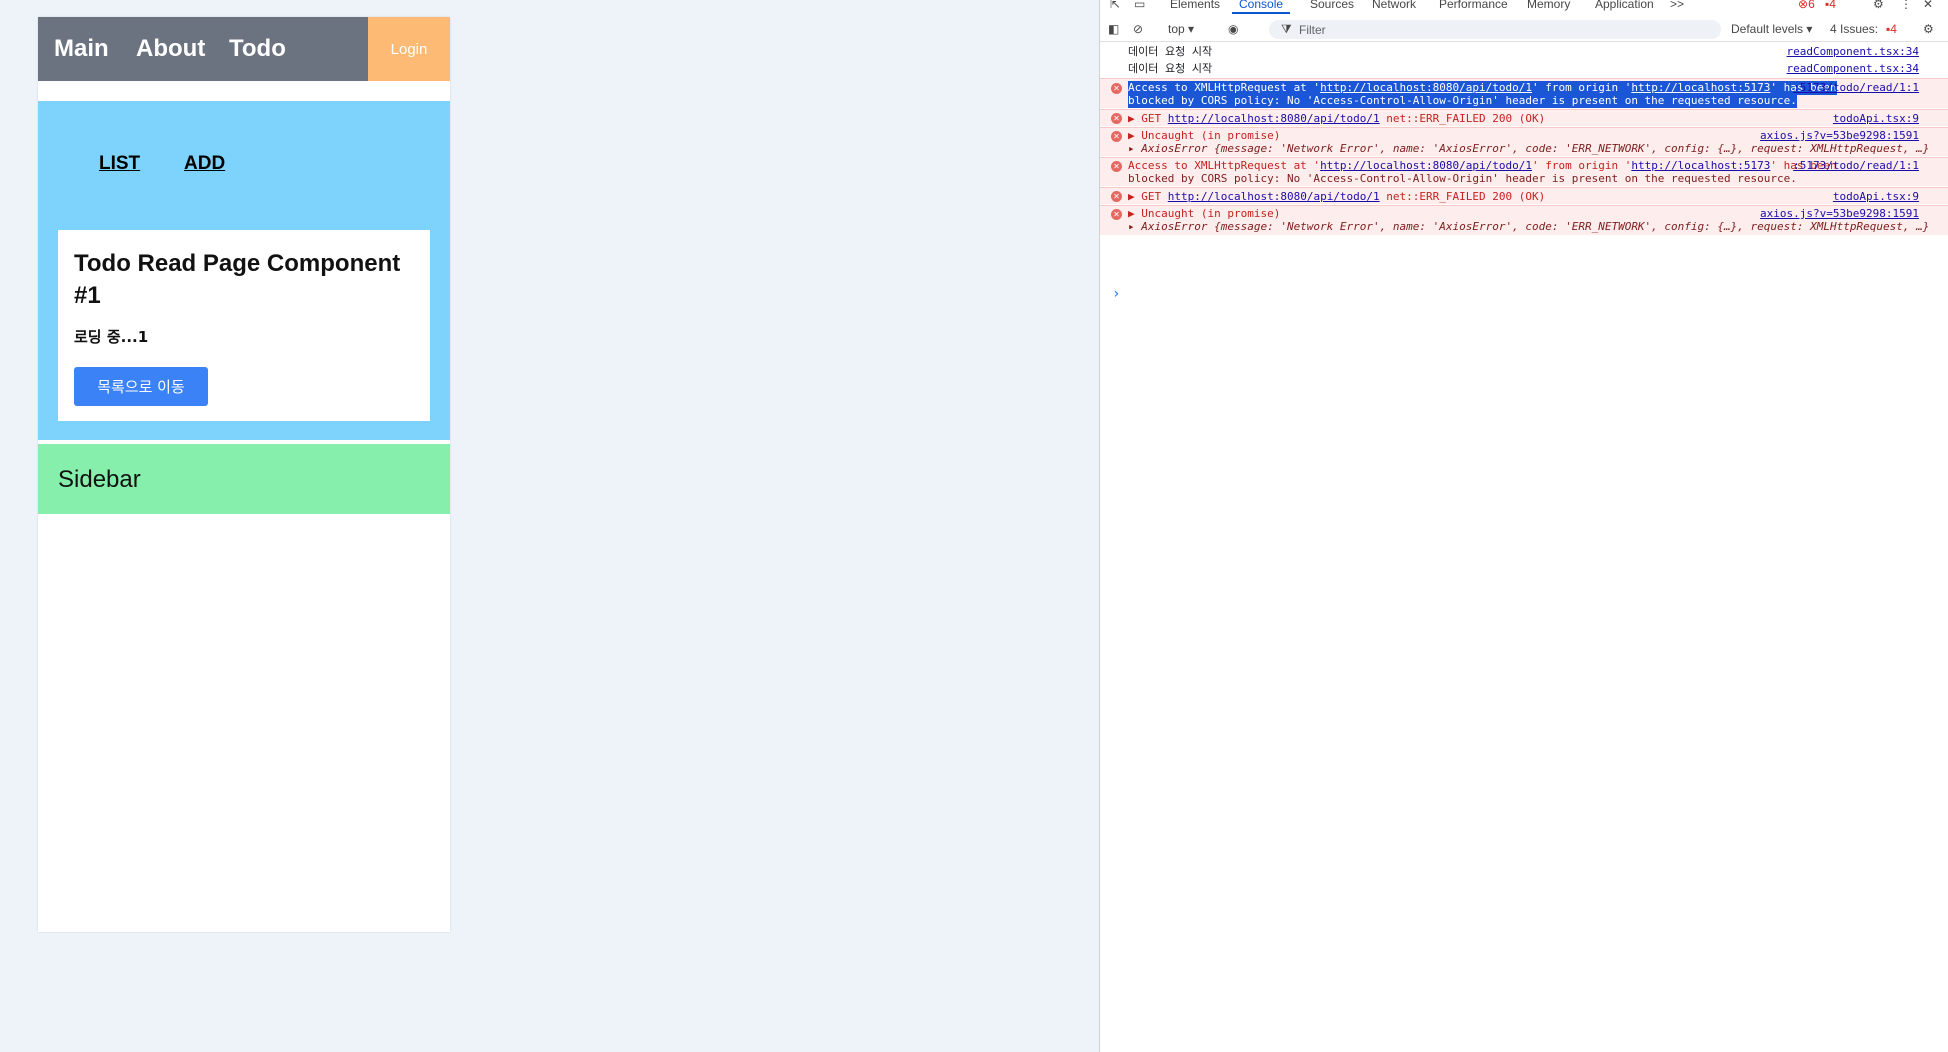 This screenshot has height=1052, width=1948. I want to click on tab-network: Network, so click(1394, 5).